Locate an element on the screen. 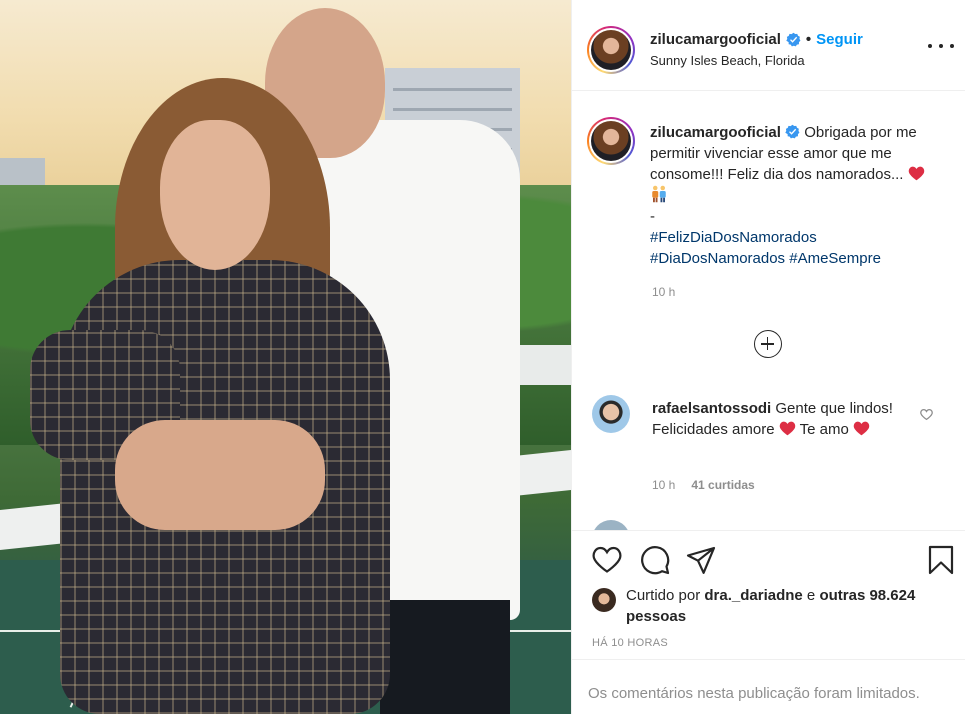  author-username: zilucamargooficial is located at coordinates (715, 39).